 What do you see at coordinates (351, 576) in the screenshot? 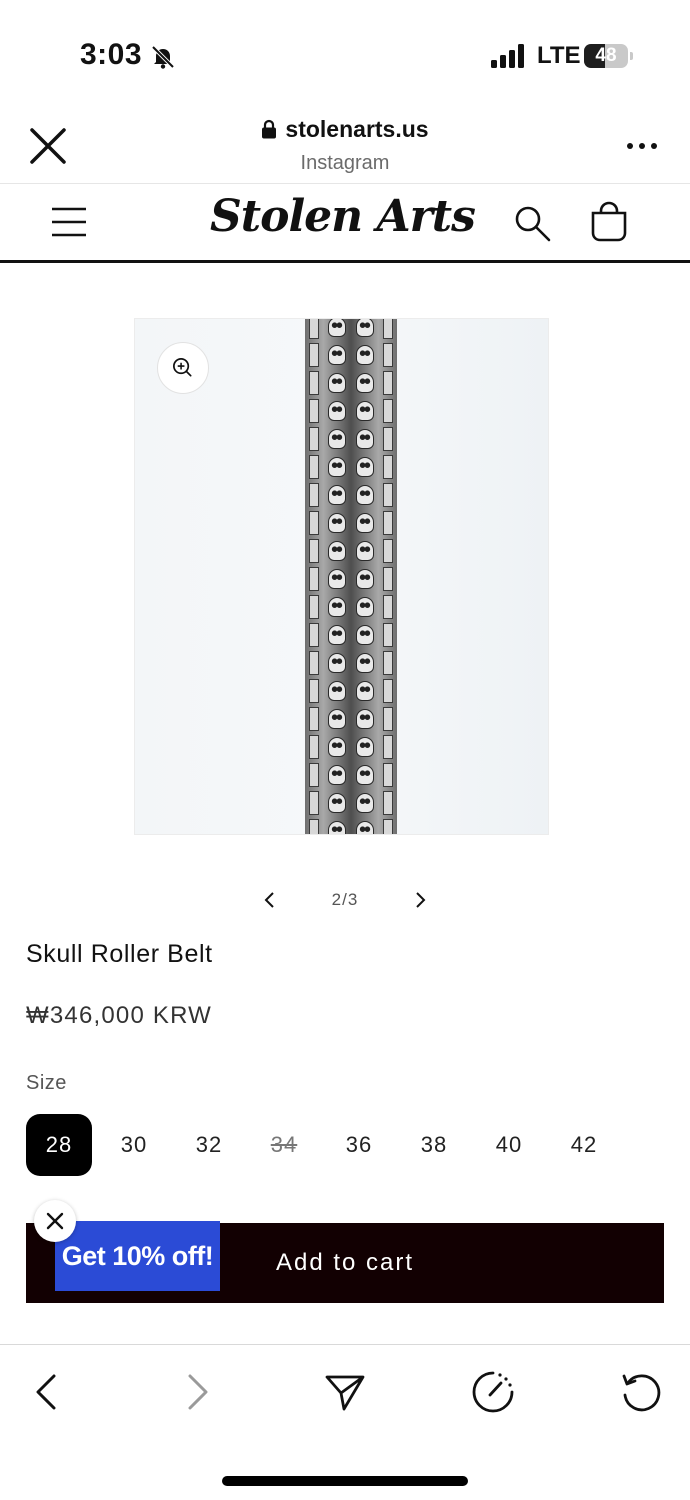
I see `belt-photo` at bounding box center [351, 576].